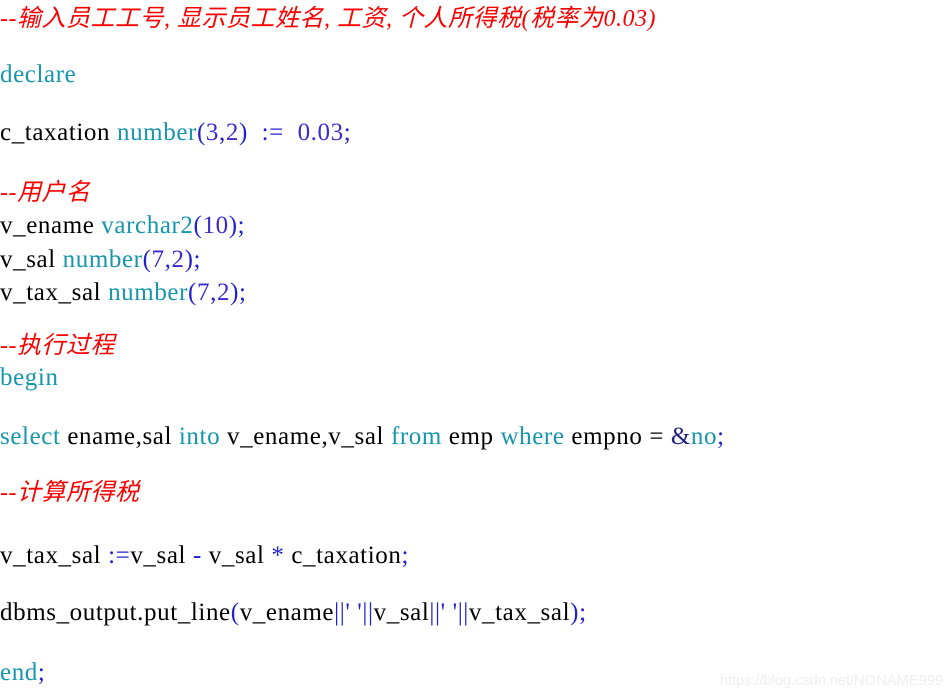  I want to click on code-line: begin, so click(29, 378).